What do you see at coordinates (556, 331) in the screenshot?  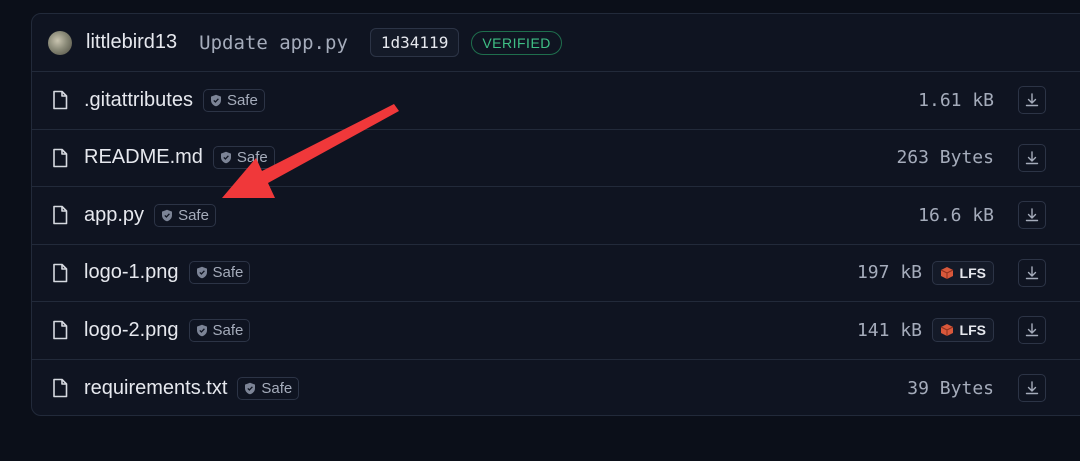 I see `file-row: logo-2.png Safe 141 kB LFS` at bounding box center [556, 331].